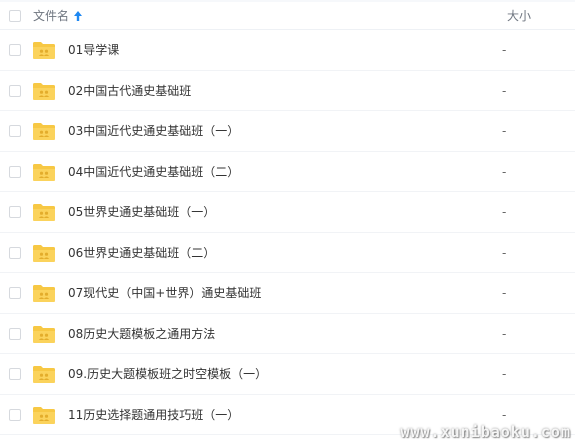  Describe the element at coordinates (78, 16) in the screenshot. I see `sort-ascending-icon` at that location.